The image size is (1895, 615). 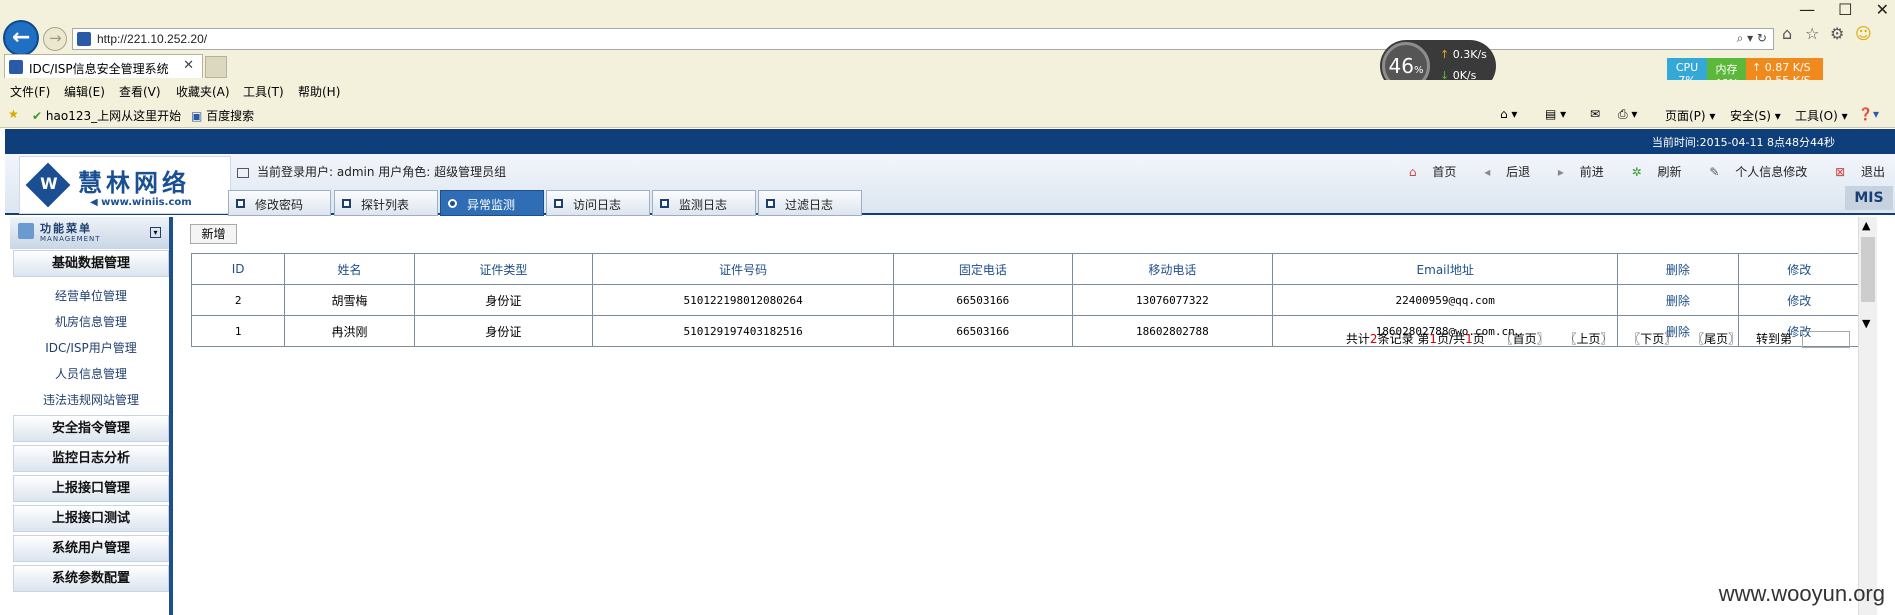 I want to click on tab-probe-list: 探针列表, so click(x=386, y=203).